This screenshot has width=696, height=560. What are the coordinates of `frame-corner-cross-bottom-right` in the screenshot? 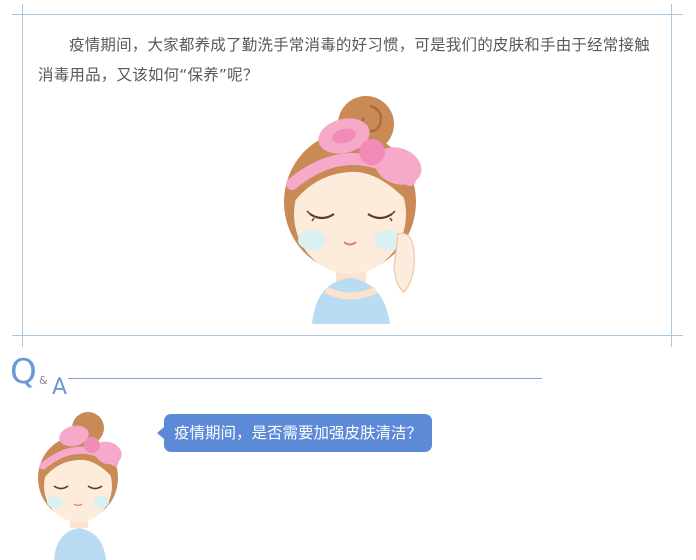 It's located at (672, 336).